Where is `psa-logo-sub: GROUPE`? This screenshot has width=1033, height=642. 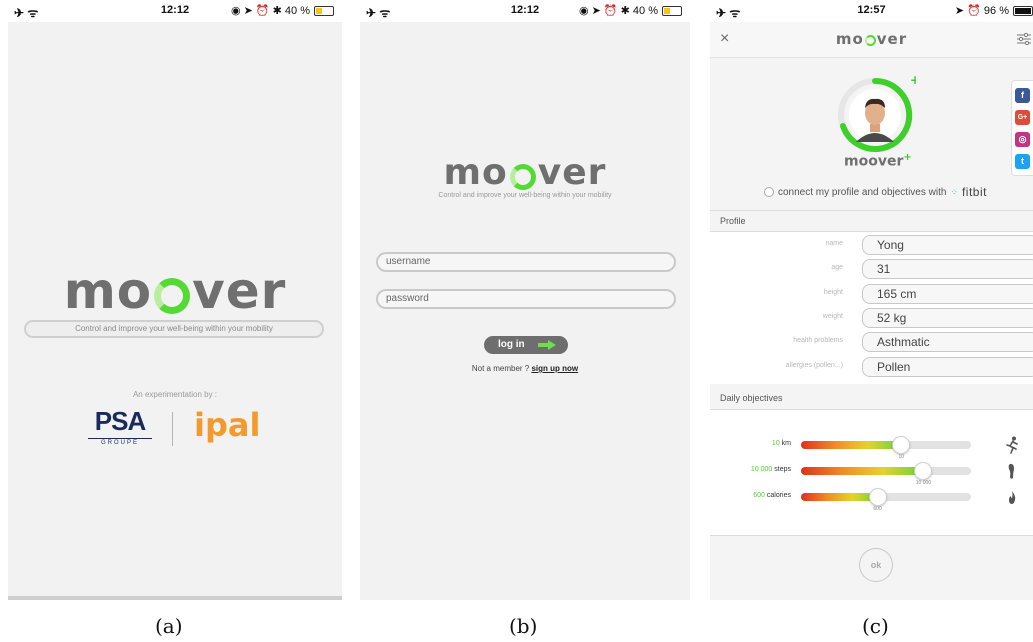
psa-logo-sub: GROUPE is located at coordinates (119, 443).